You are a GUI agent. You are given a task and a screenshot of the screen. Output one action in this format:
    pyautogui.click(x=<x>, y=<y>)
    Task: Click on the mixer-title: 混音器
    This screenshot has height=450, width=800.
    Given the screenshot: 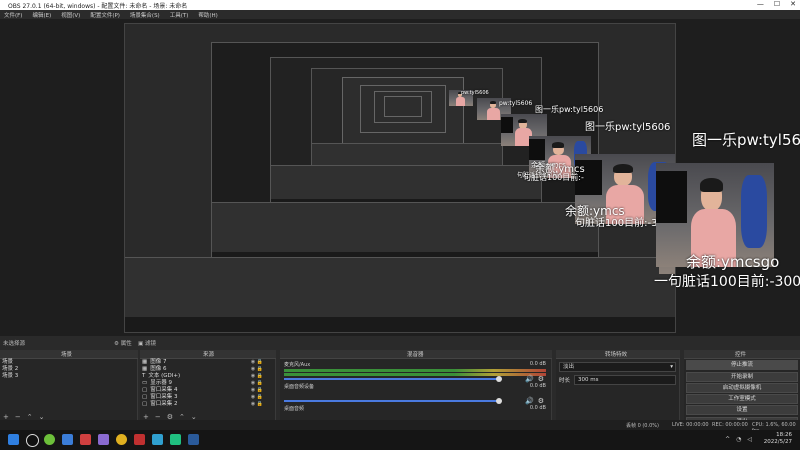 What is the action you would take?
    pyautogui.click(x=415, y=355)
    